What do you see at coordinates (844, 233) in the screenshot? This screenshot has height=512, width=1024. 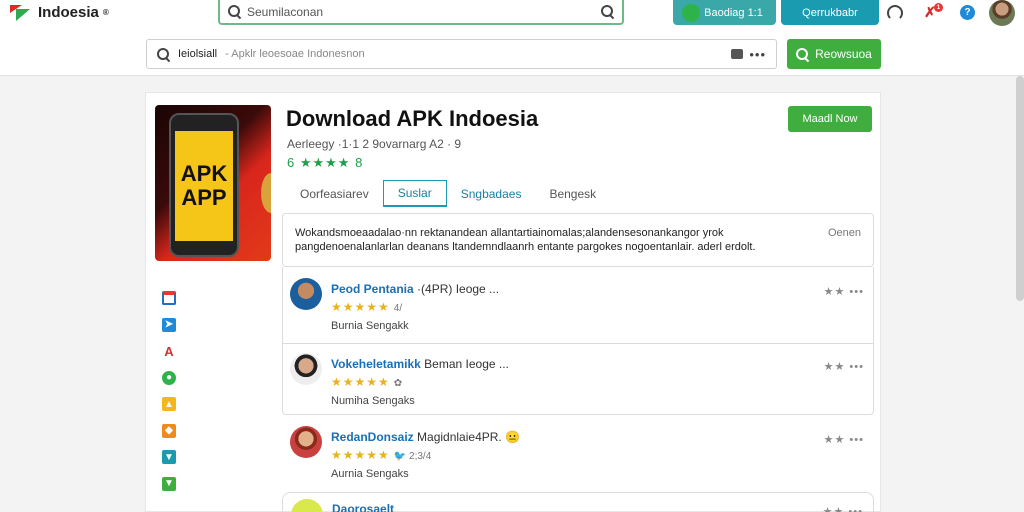 I see `description-open-link: Oenen` at bounding box center [844, 233].